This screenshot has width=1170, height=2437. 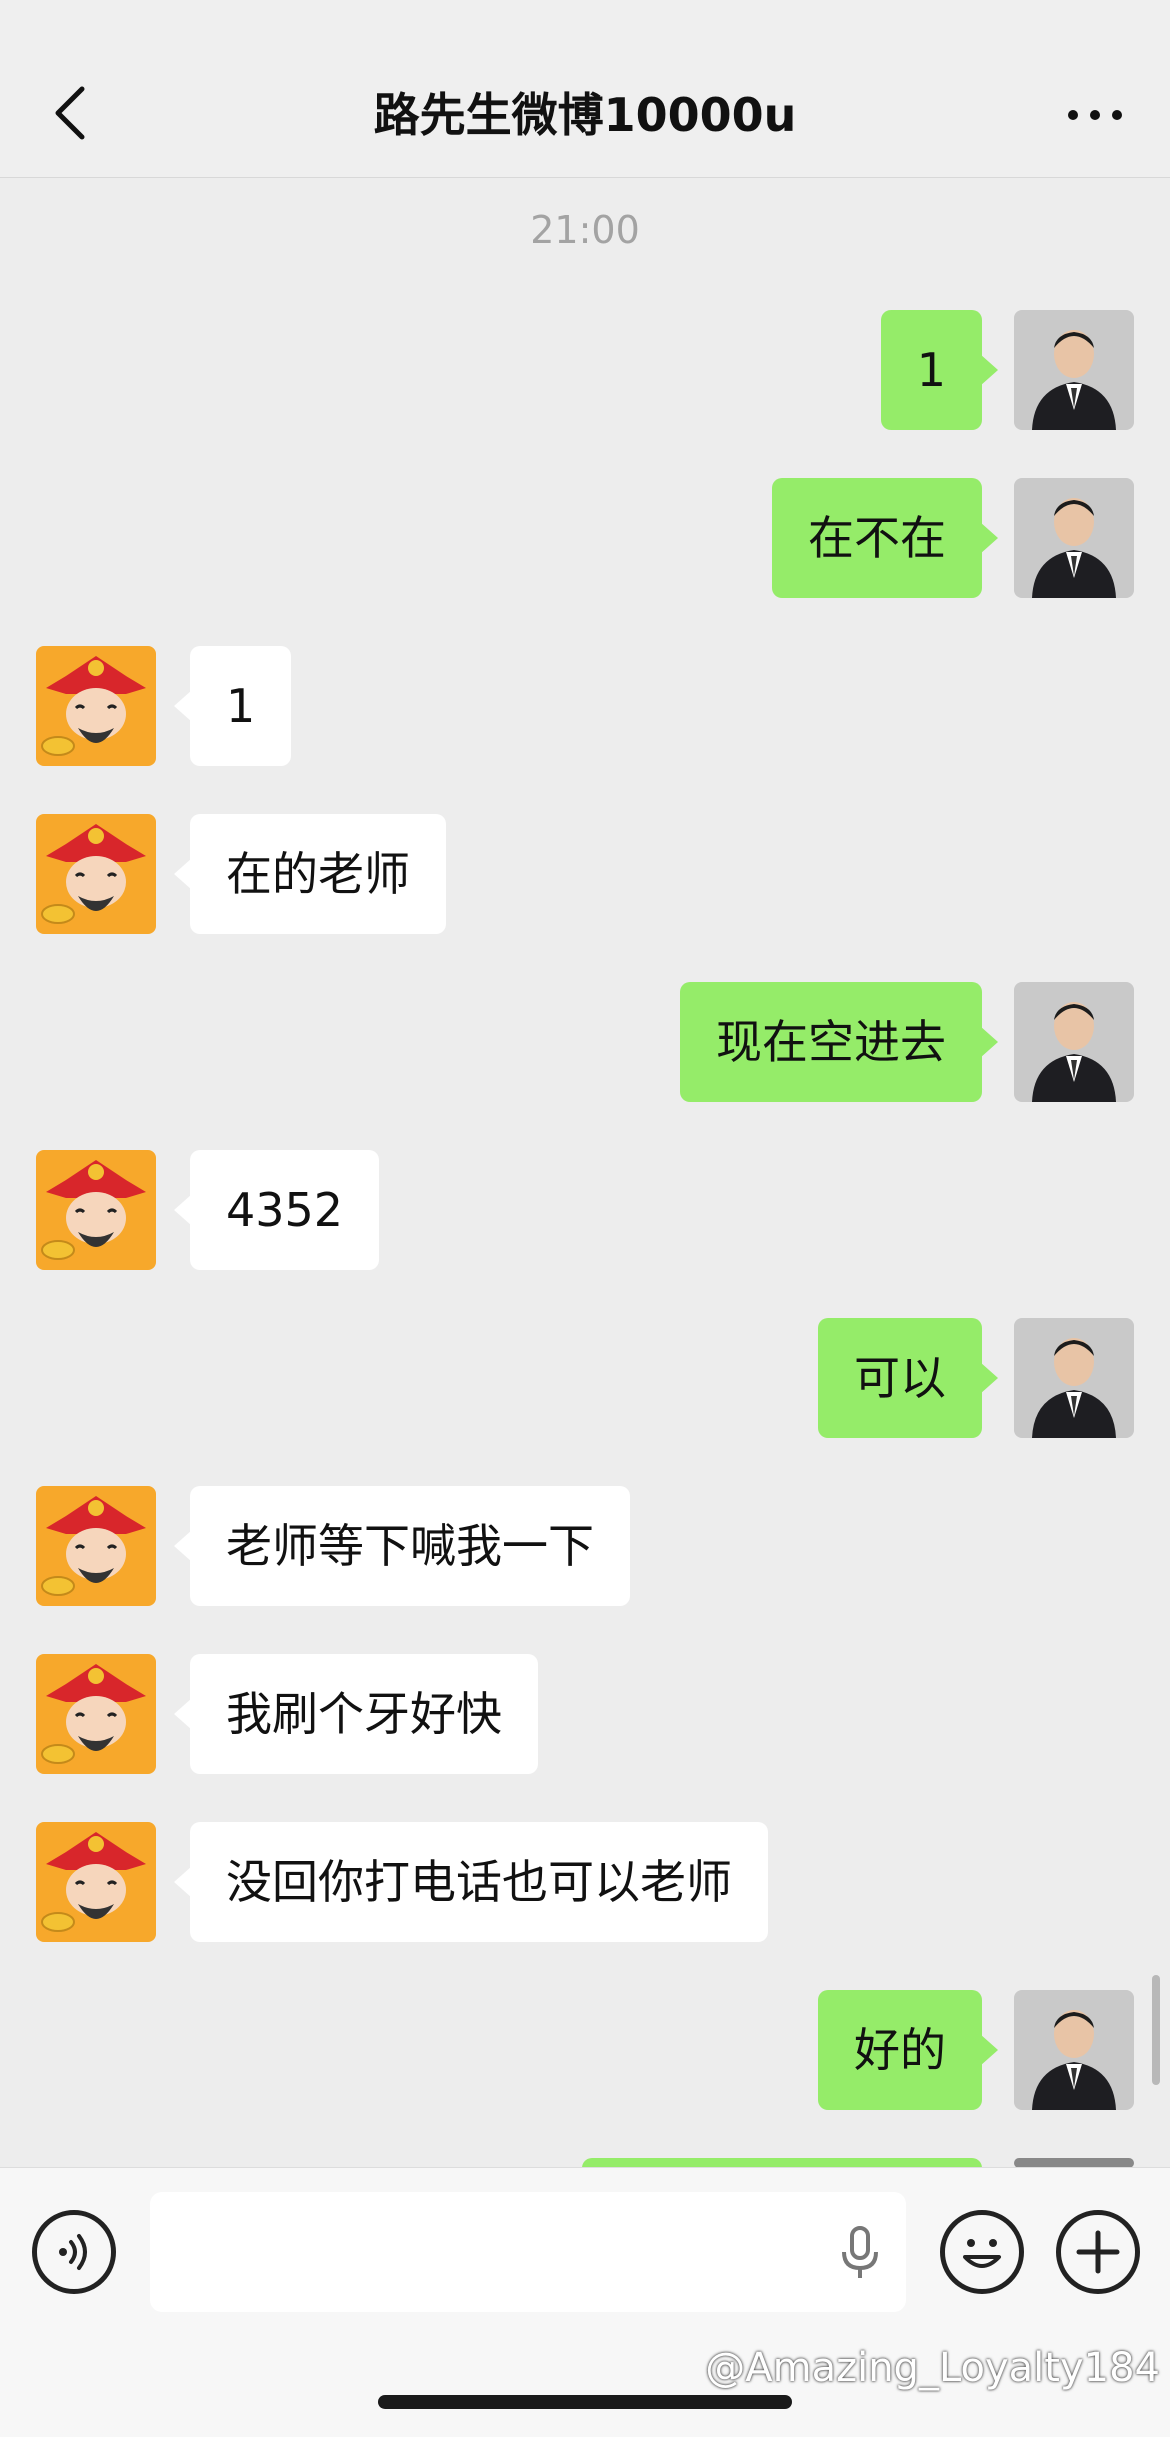 What do you see at coordinates (585, 230) in the screenshot?
I see `message-timestamp: 21:00` at bounding box center [585, 230].